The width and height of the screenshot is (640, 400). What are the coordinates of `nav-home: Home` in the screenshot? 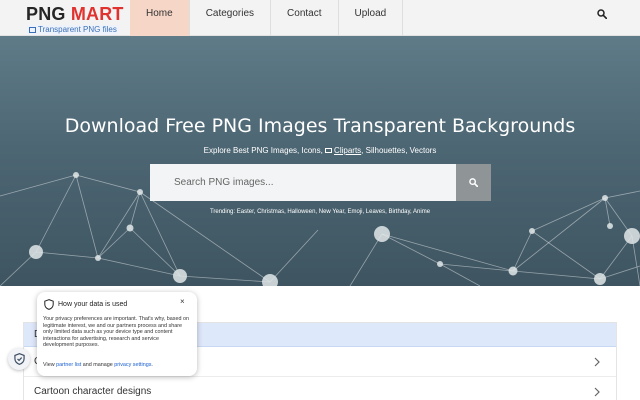 It's located at (160, 18).